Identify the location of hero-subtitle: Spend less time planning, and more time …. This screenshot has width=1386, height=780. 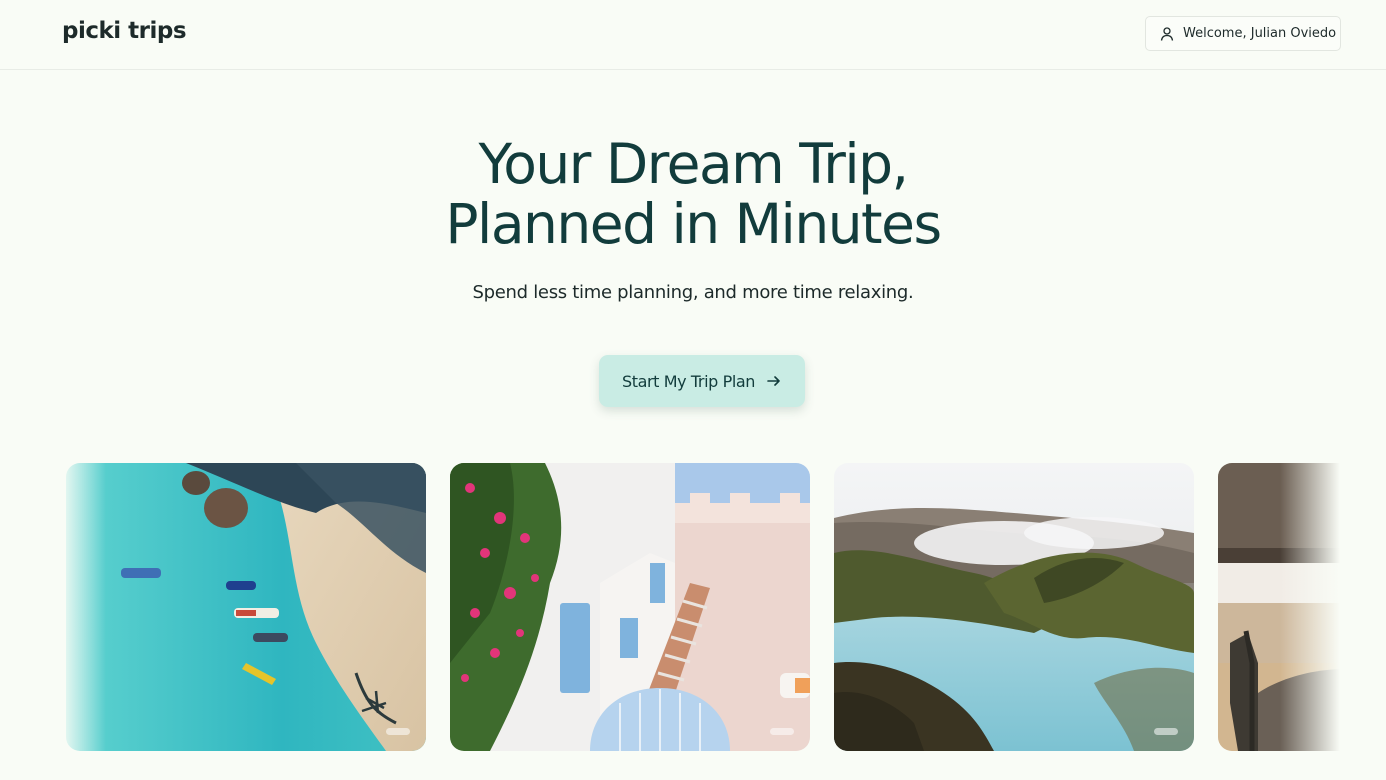
(693, 292).